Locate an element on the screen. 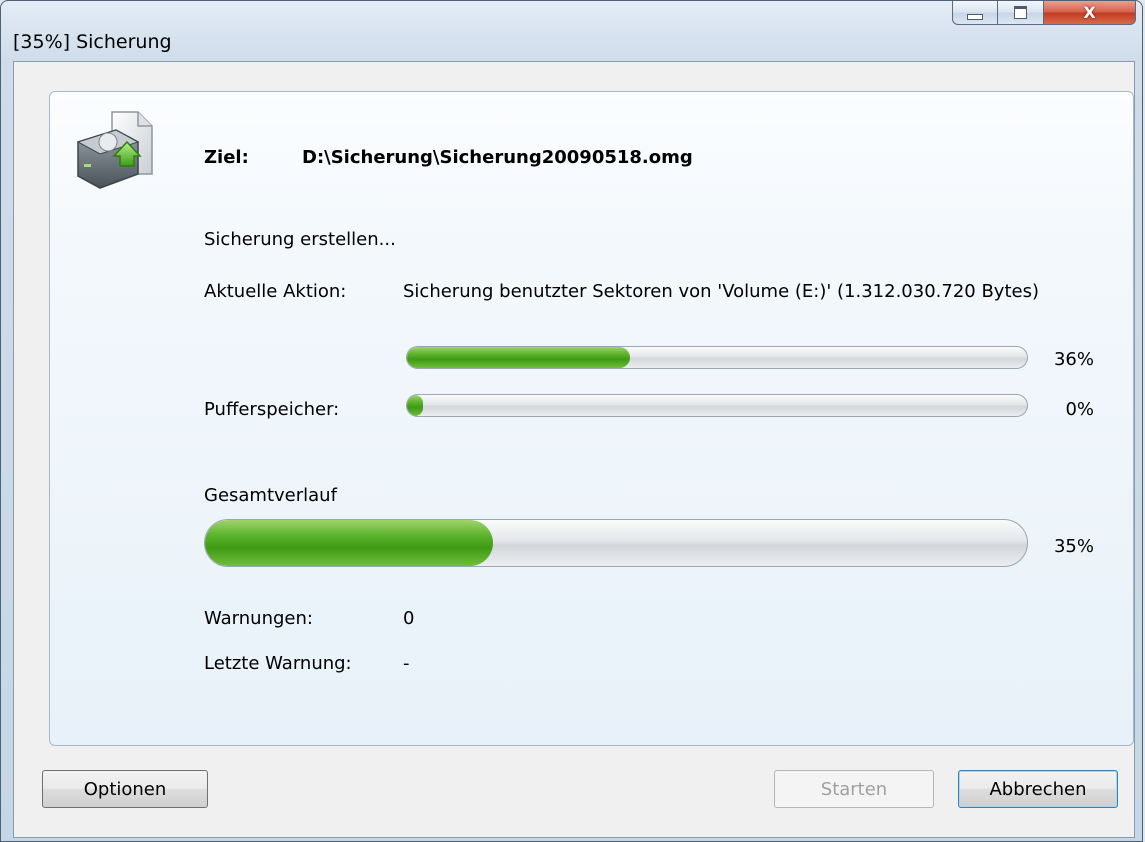 The width and height of the screenshot is (1145, 842). maximize-button is located at coordinates (1021, 13).